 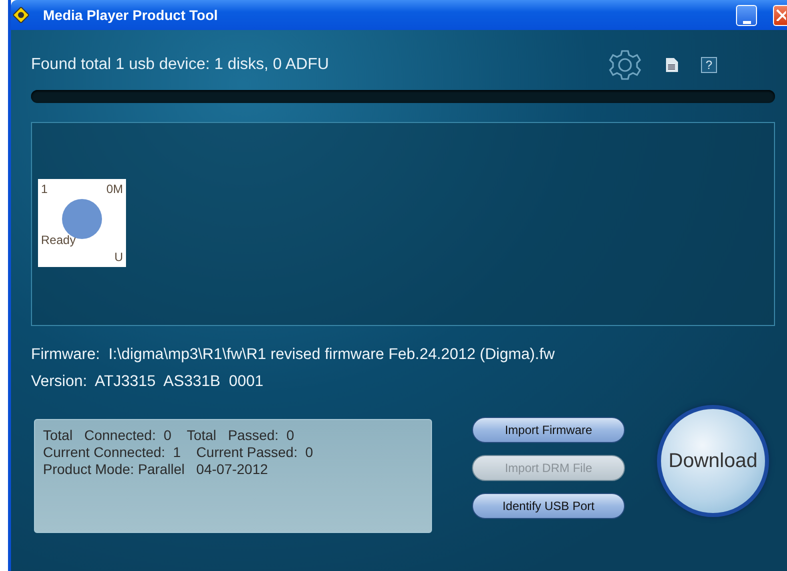 I want to click on device-tile: 1 0M Ready U, so click(x=82, y=223).